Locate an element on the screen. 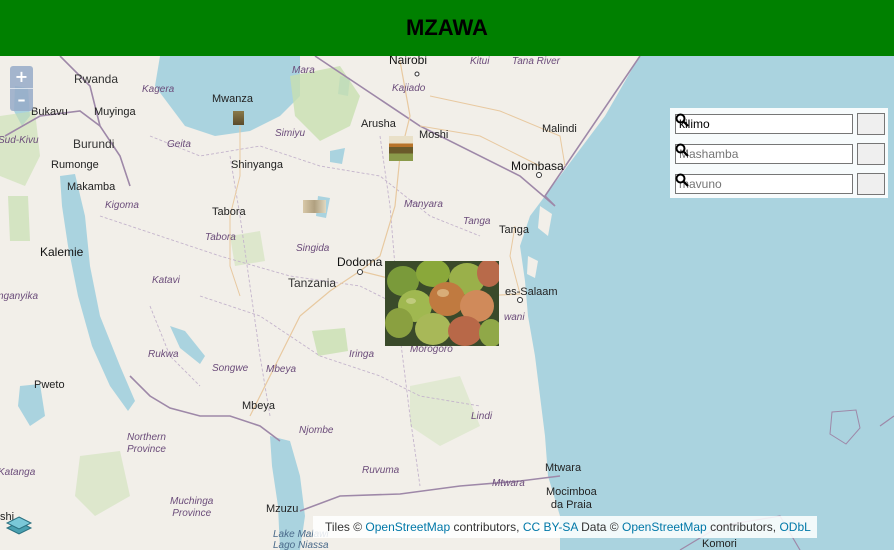 The width and height of the screenshot is (894, 550). region-label-kigoma: Kigoma is located at coordinates (122, 205).